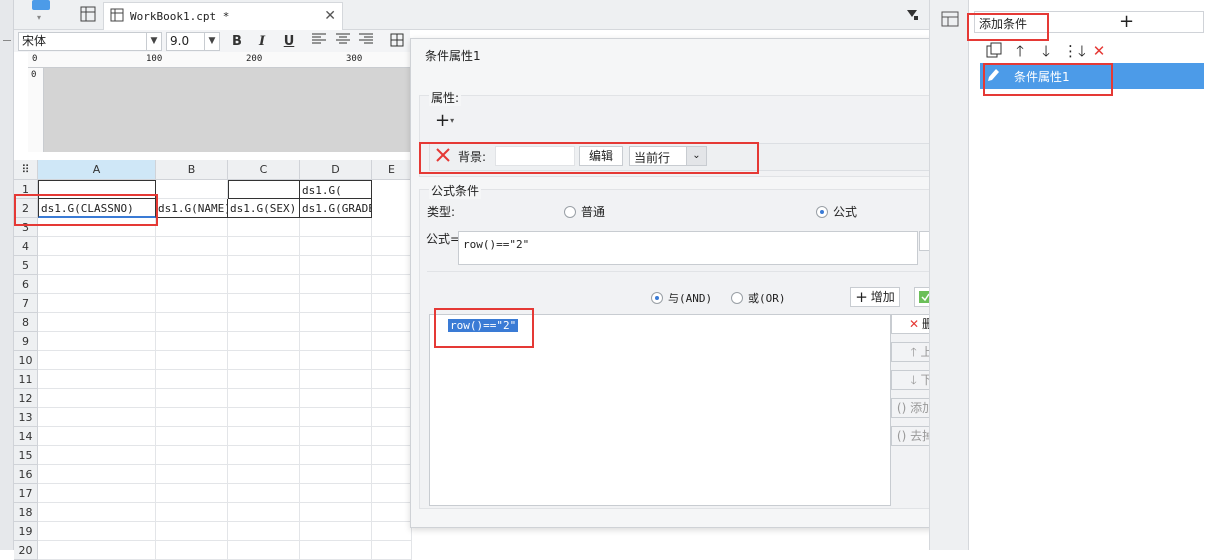  Describe the element at coordinates (192, 189) in the screenshot. I see `cell-B1` at that location.